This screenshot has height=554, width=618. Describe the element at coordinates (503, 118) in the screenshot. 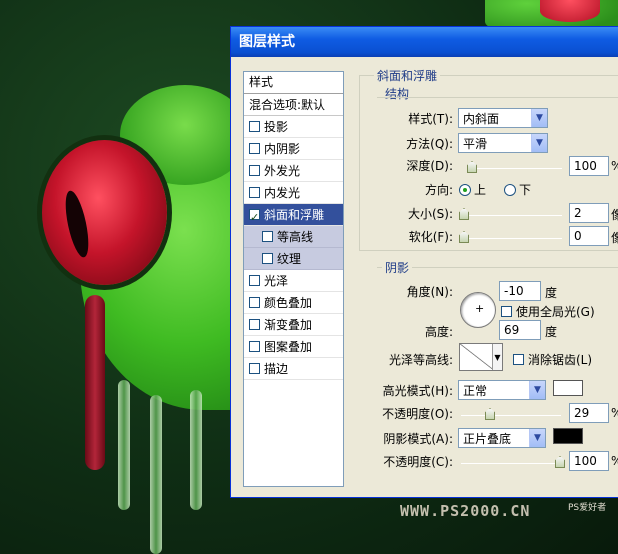

I see `style-select: 内斜面 ▼` at that location.